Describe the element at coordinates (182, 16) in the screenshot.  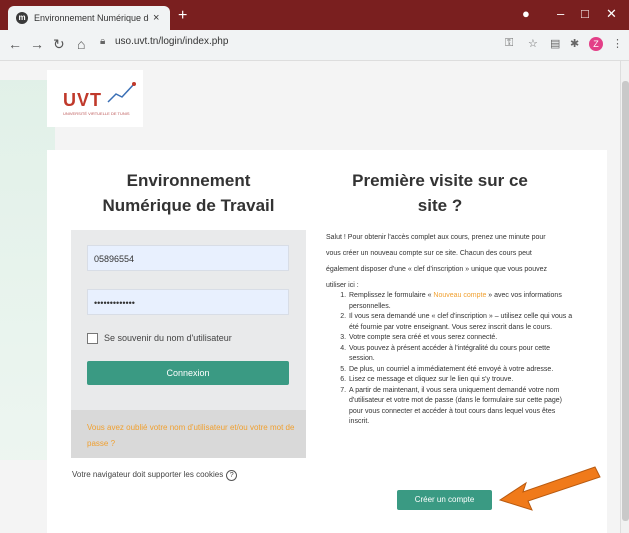
I see `new-tab-icon: +` at that location.